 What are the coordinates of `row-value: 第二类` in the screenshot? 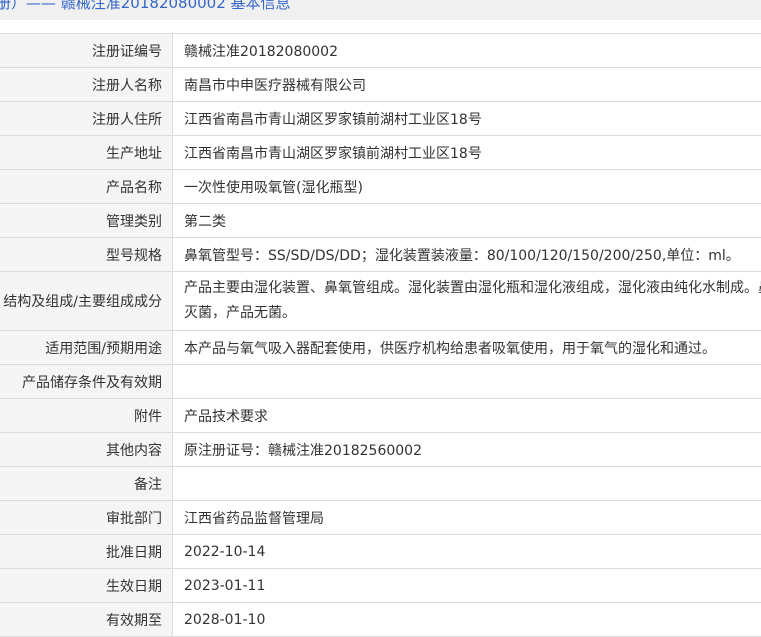 It's located at (467, 221).